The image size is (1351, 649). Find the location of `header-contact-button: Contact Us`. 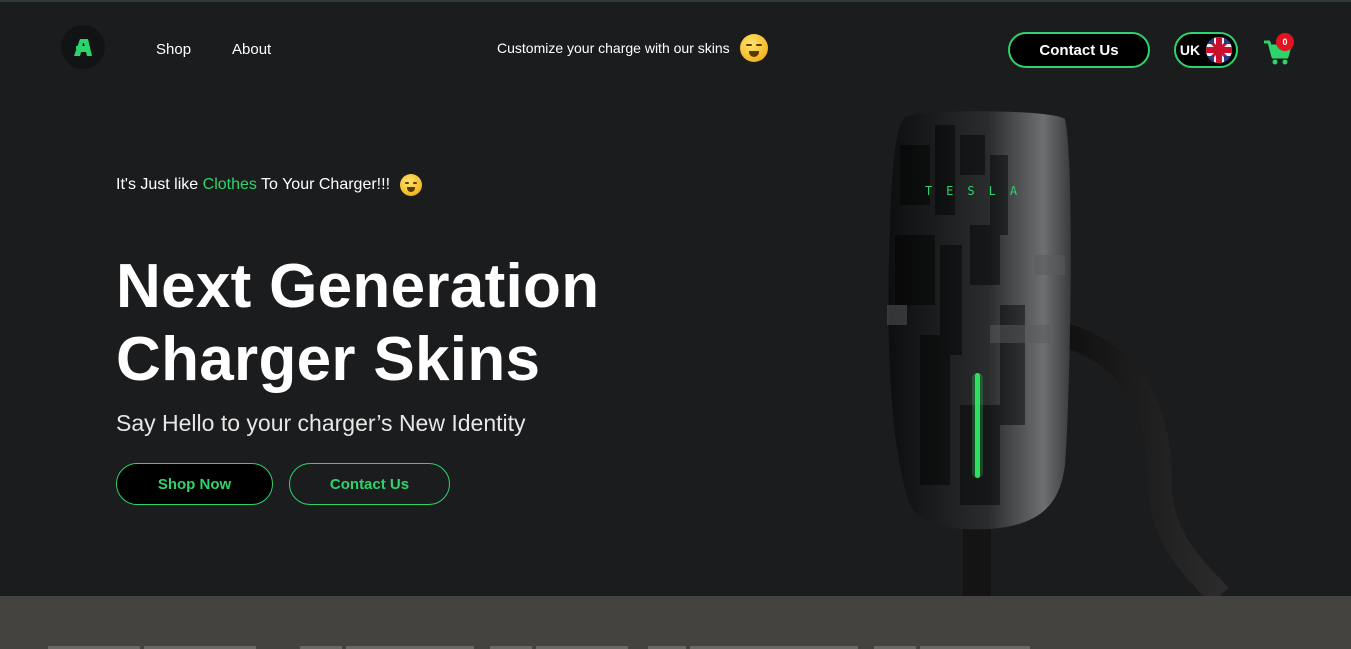

header-contact-button: Contact Us is located at coordinates (1079, 50).